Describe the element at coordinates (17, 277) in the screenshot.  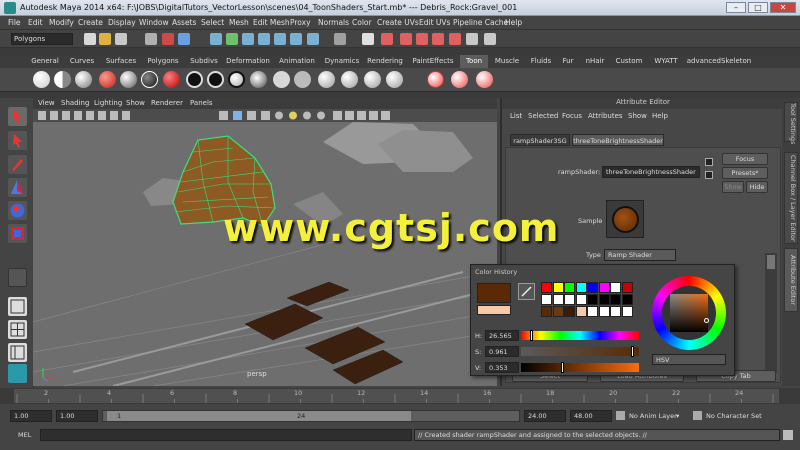
I see `last-tool-icon` at that location.